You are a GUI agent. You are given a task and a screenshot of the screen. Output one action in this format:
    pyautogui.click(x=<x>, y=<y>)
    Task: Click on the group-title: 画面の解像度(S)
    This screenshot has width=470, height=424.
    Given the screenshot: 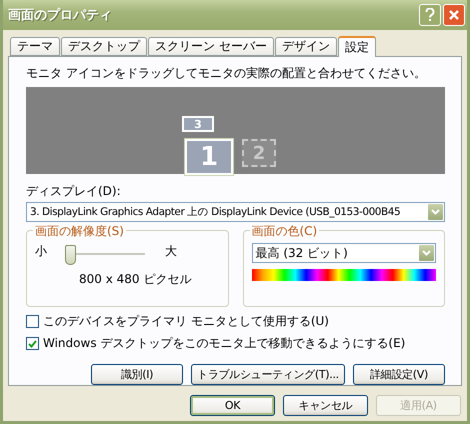 What is the action you would take?
    pyautogui.click(x=79, y=231)
    